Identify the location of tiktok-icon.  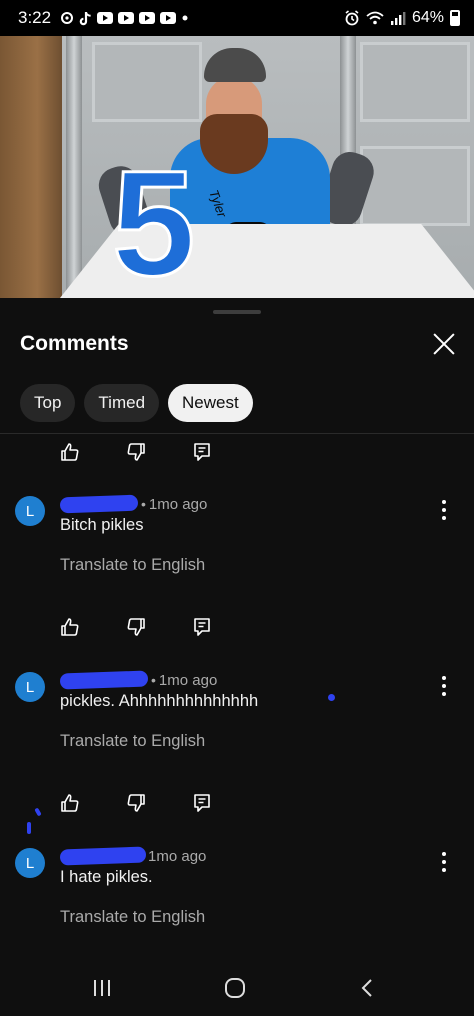
(85, 18).